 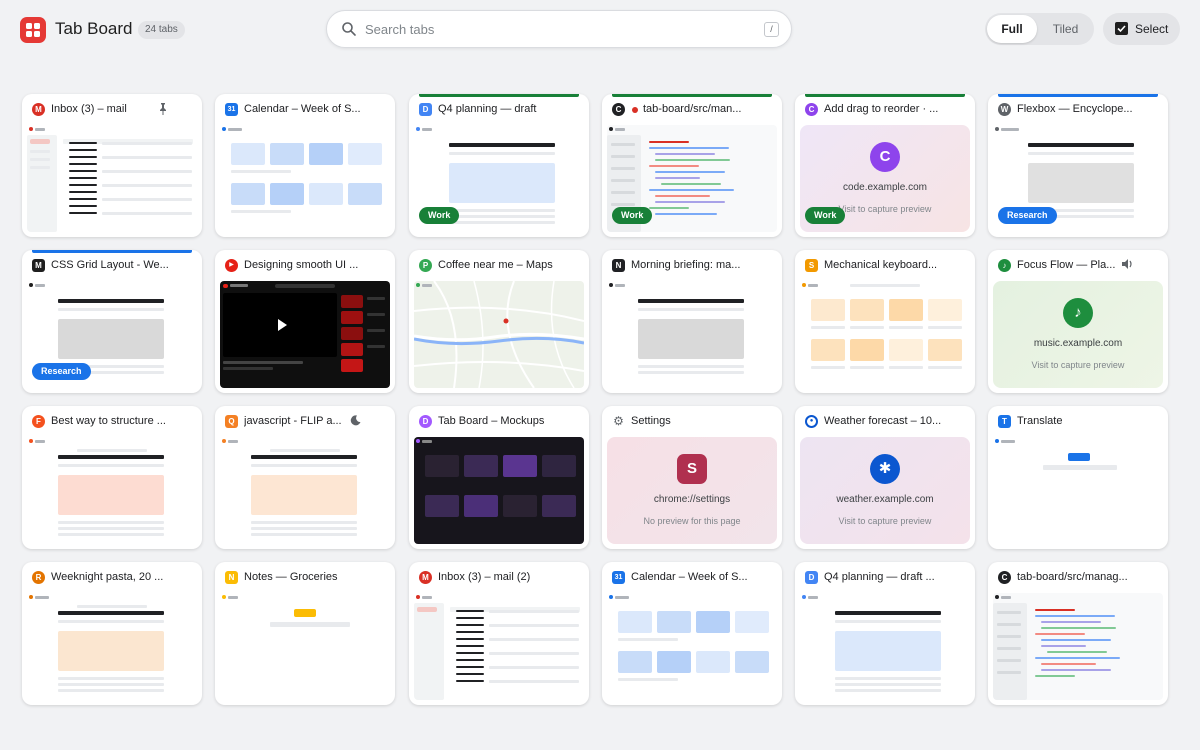 I want to click on tab-title: Inbox (3) – mail, so click(x=89, y=109).